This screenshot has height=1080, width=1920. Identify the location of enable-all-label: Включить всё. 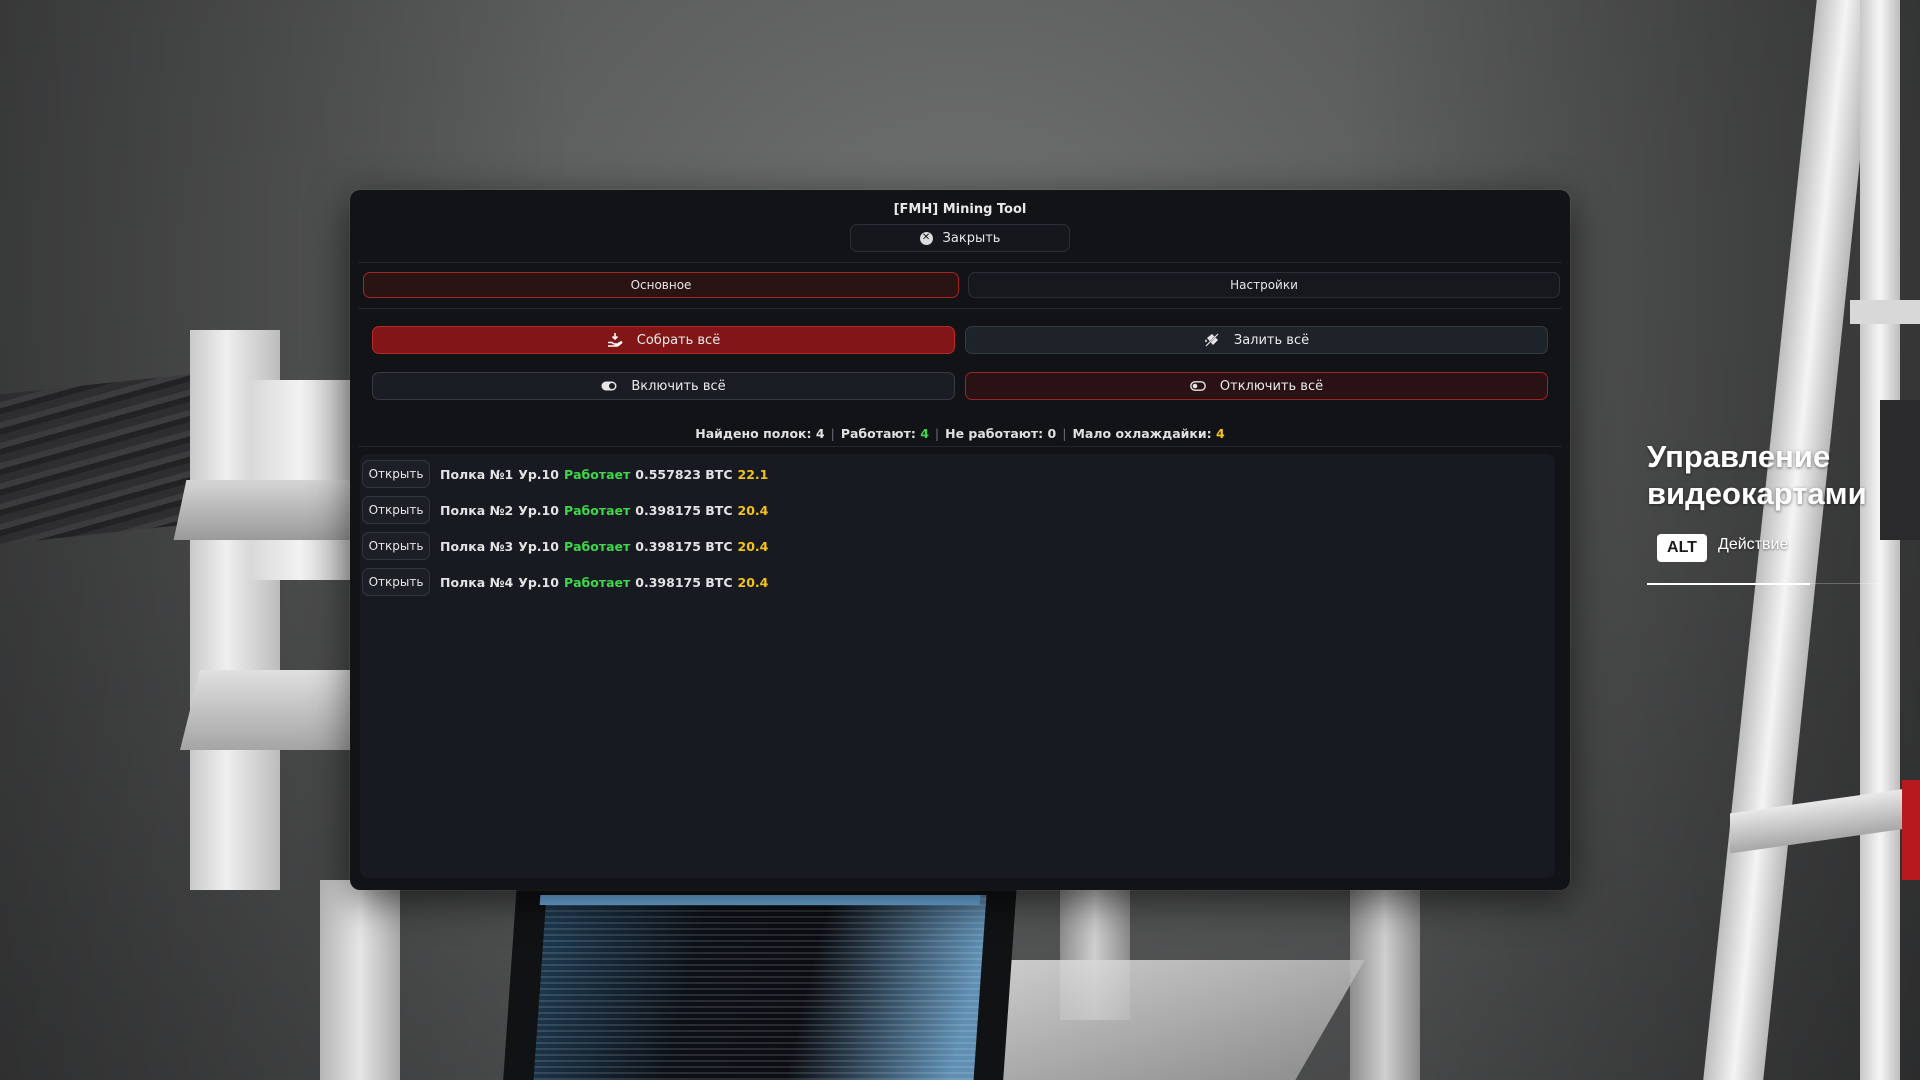
(678, 386).